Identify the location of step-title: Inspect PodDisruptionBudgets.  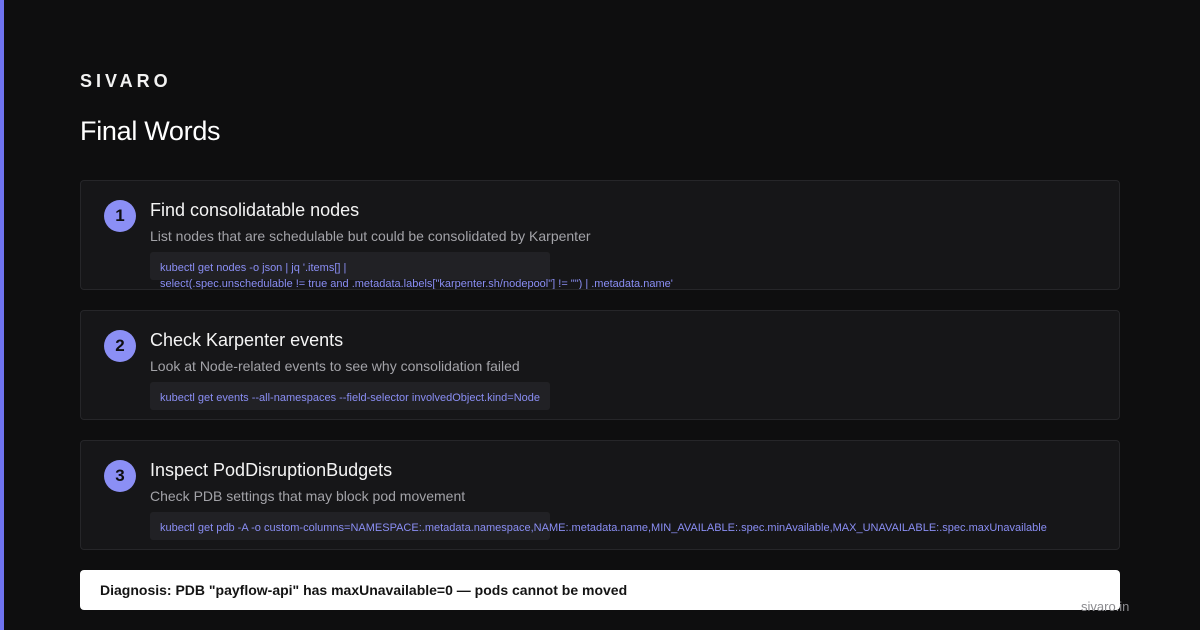
(271, 470).